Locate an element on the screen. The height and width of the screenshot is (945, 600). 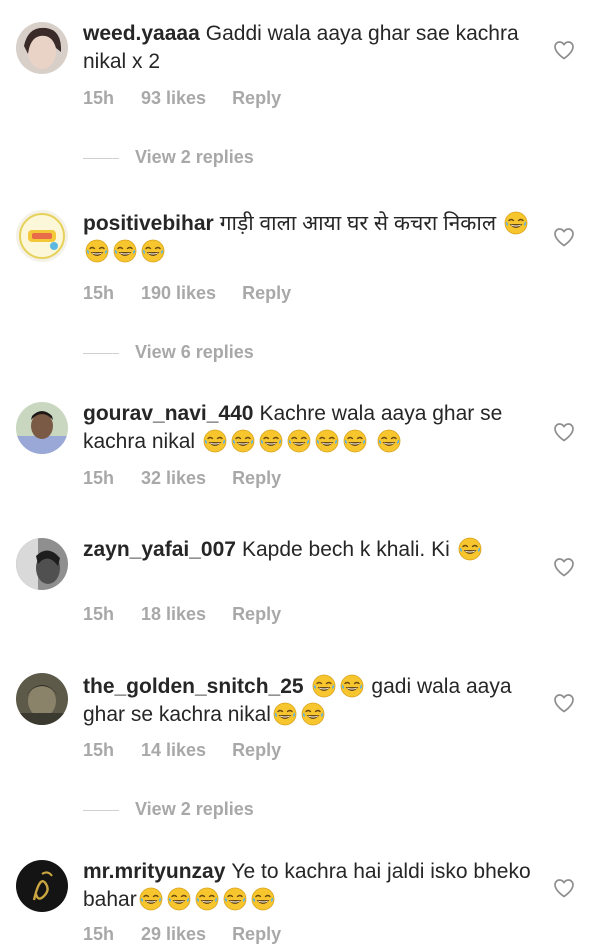
comment-username: mr.mrityunzay is located at coordinates (154, 871).